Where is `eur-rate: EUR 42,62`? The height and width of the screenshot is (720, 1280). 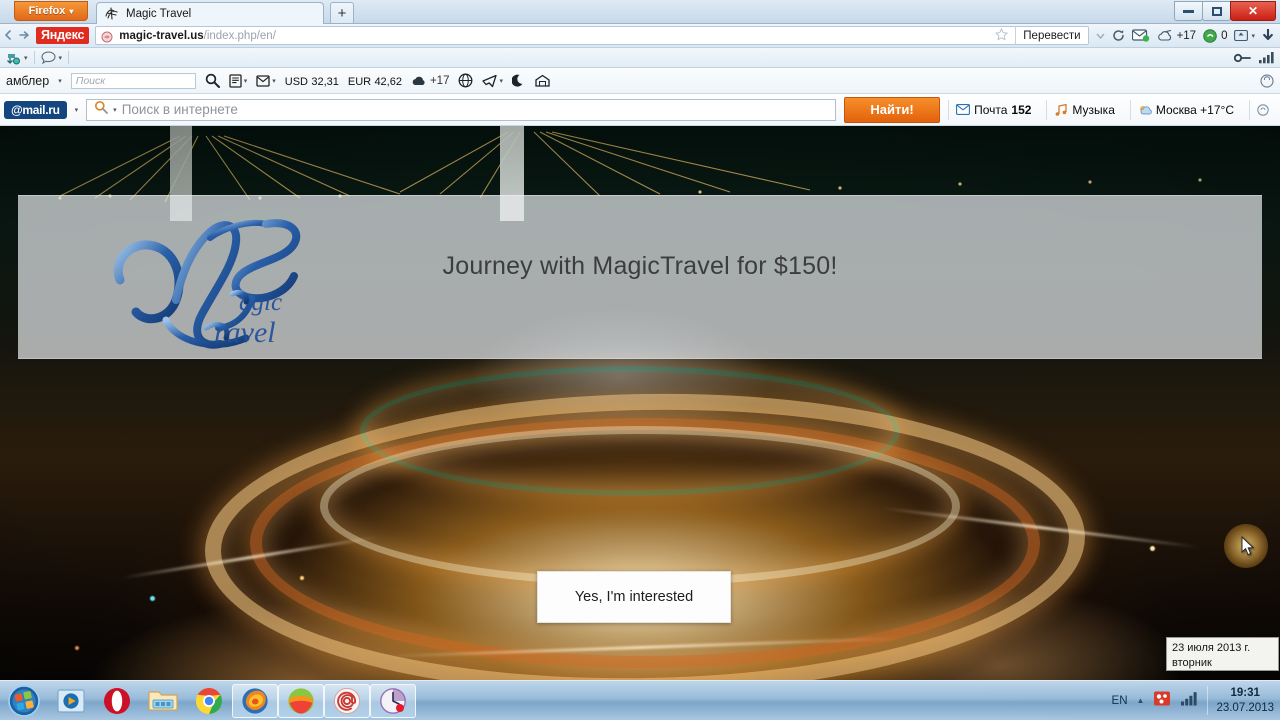 eur-rate: EUR 42,62 is located at coordinates (375, 81).